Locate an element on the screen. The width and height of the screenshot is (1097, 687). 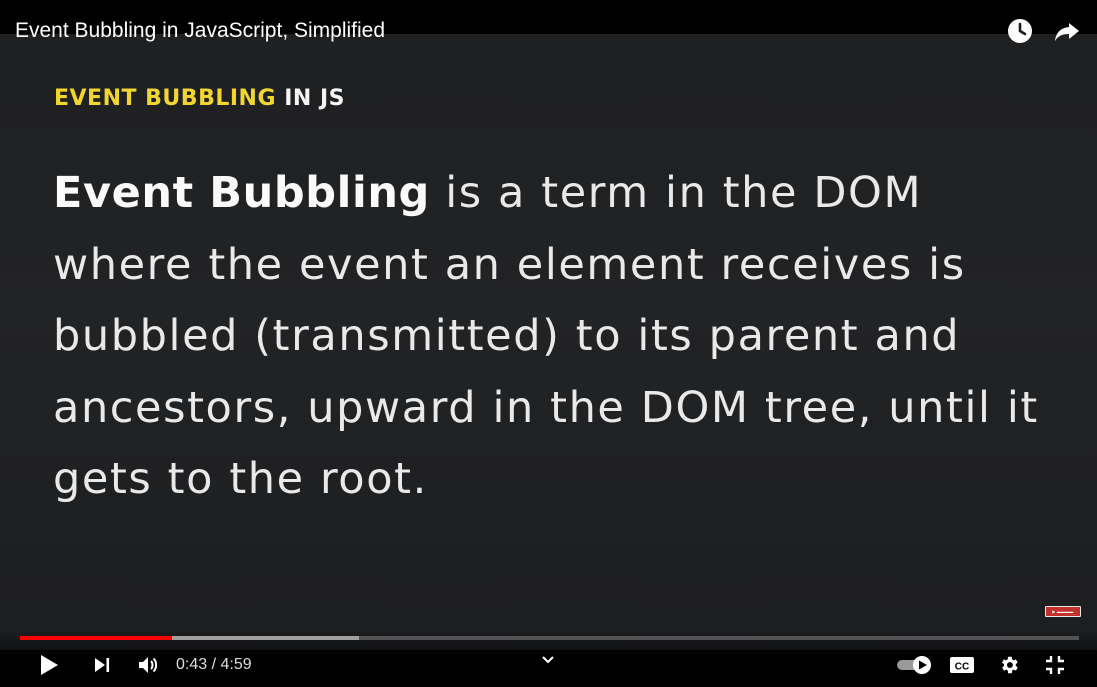
slide-heading-rest: IN JS is located at coordinates (314, 98).